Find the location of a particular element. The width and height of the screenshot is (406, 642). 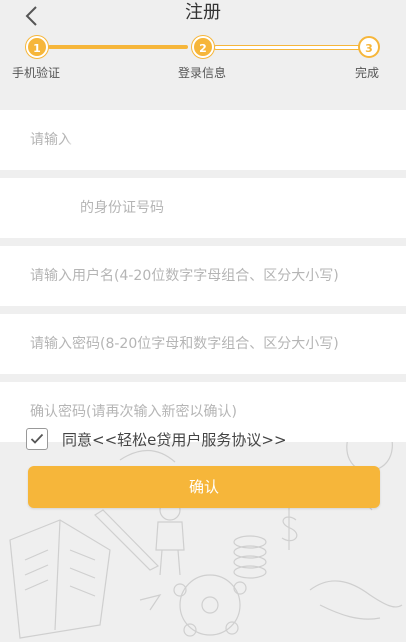

password-field is located at coordinates (203, 344).